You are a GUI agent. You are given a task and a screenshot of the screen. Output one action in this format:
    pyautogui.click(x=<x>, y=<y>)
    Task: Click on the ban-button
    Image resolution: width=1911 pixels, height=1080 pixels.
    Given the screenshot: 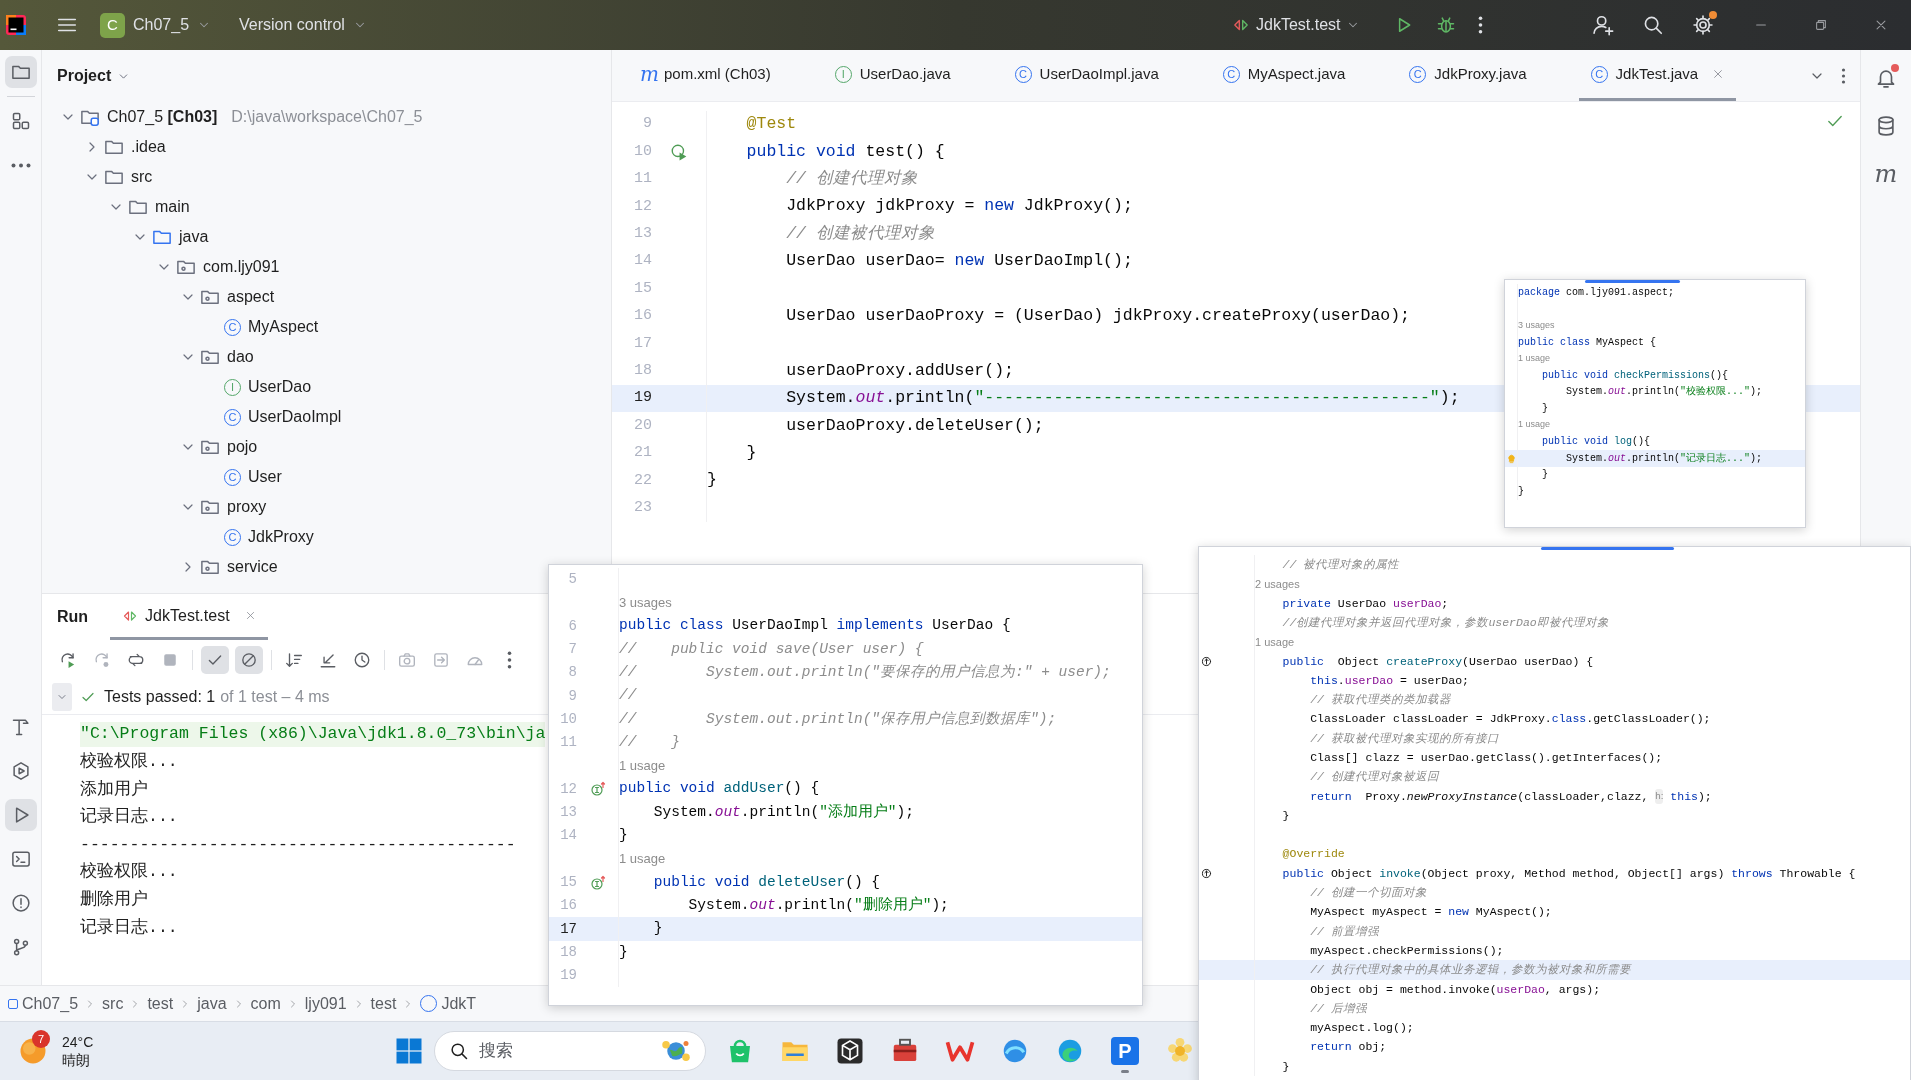 What is the action you would take?
    pyautogui.click(x=249, y=660)
    